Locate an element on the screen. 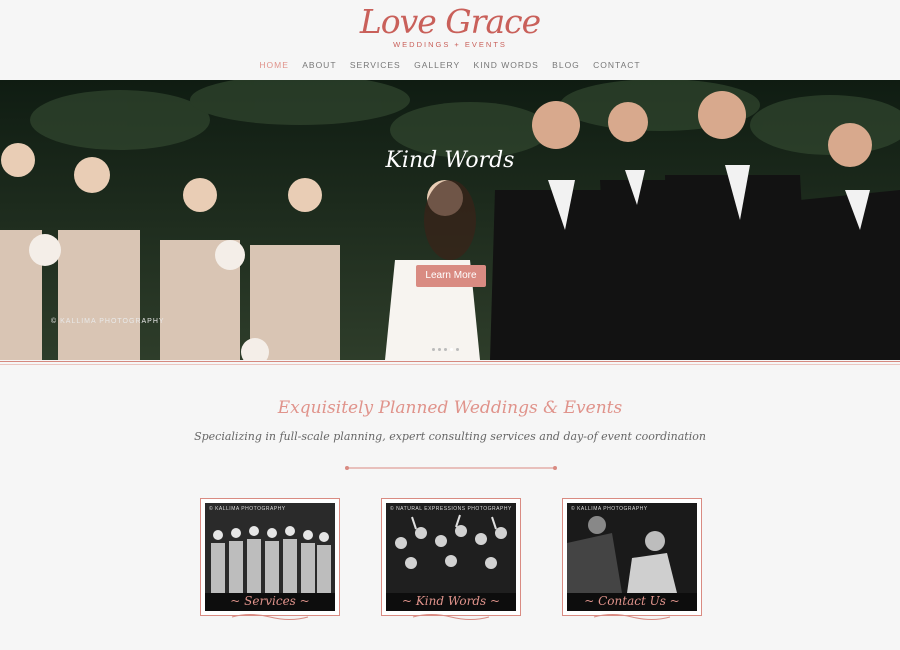  logo: Love Grace WEDDINGS + EVENTS is located at coordinates (450, 25).